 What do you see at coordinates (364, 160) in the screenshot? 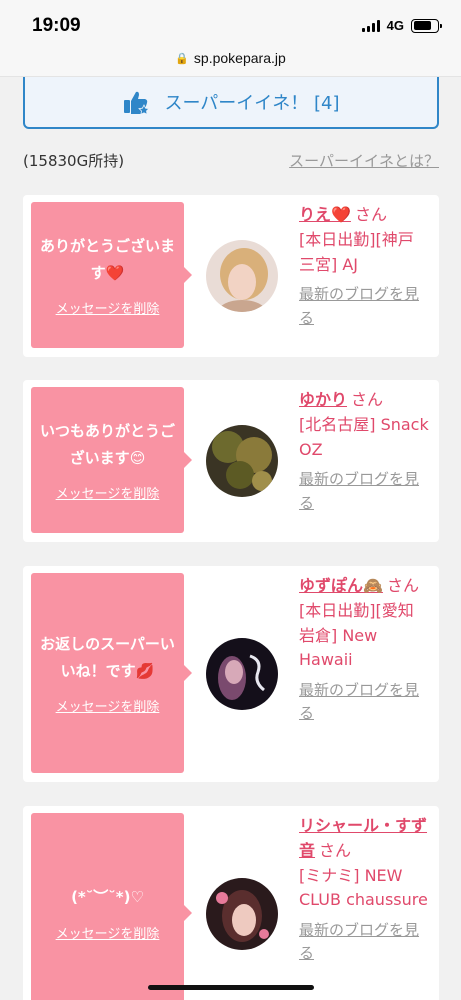
I see `about-super-iine-link: スーパーイイネとは？` at bounding box center [364, 160].